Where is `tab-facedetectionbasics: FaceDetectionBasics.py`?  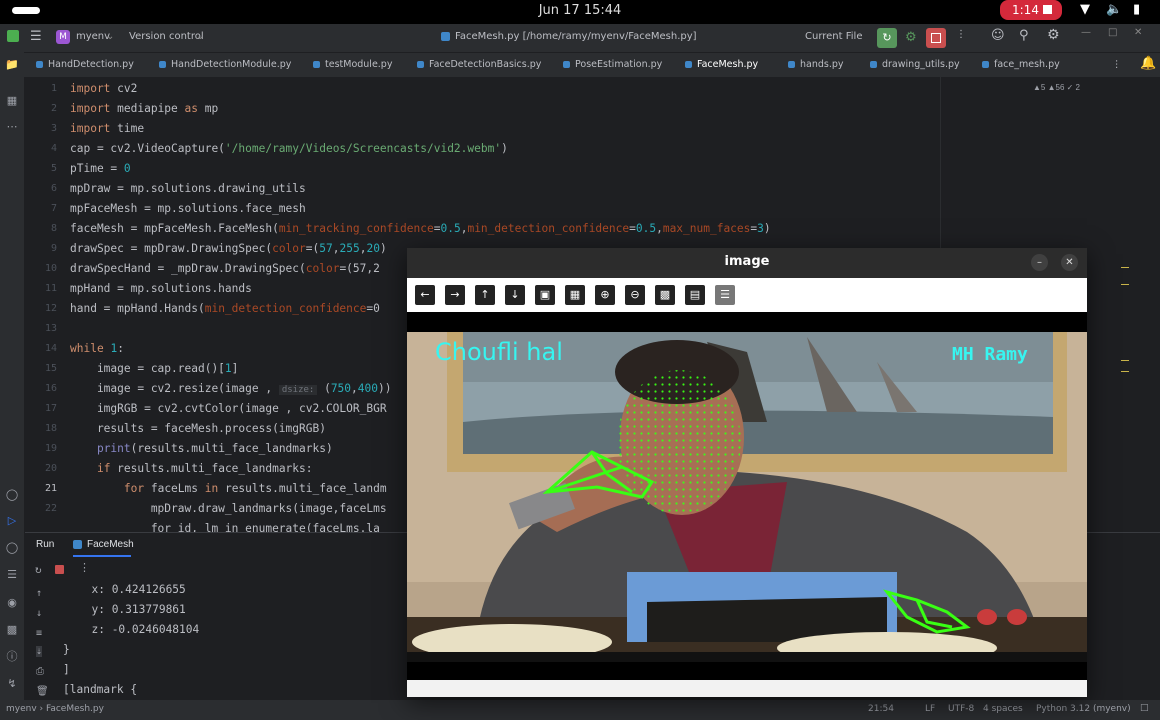
tab-facedetectionbasics: FaceDetectionBasics.py is located at coordinates (479, 65).